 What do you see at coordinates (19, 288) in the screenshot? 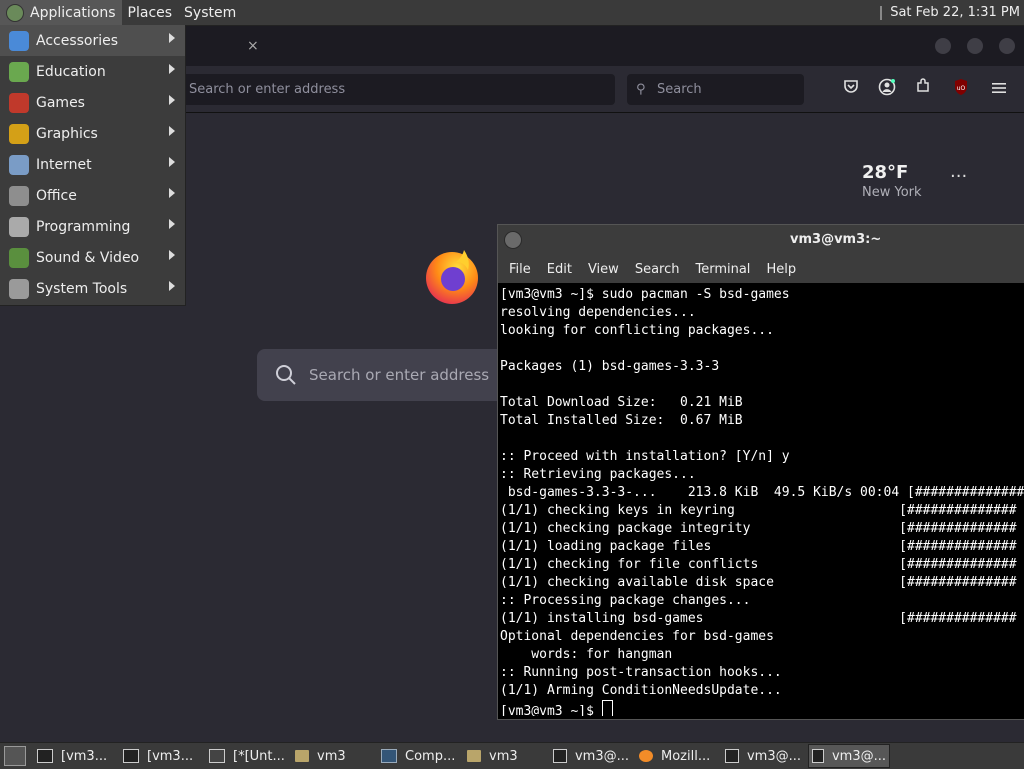
I see `system-tools-icon` at bounding box center [19, 288].